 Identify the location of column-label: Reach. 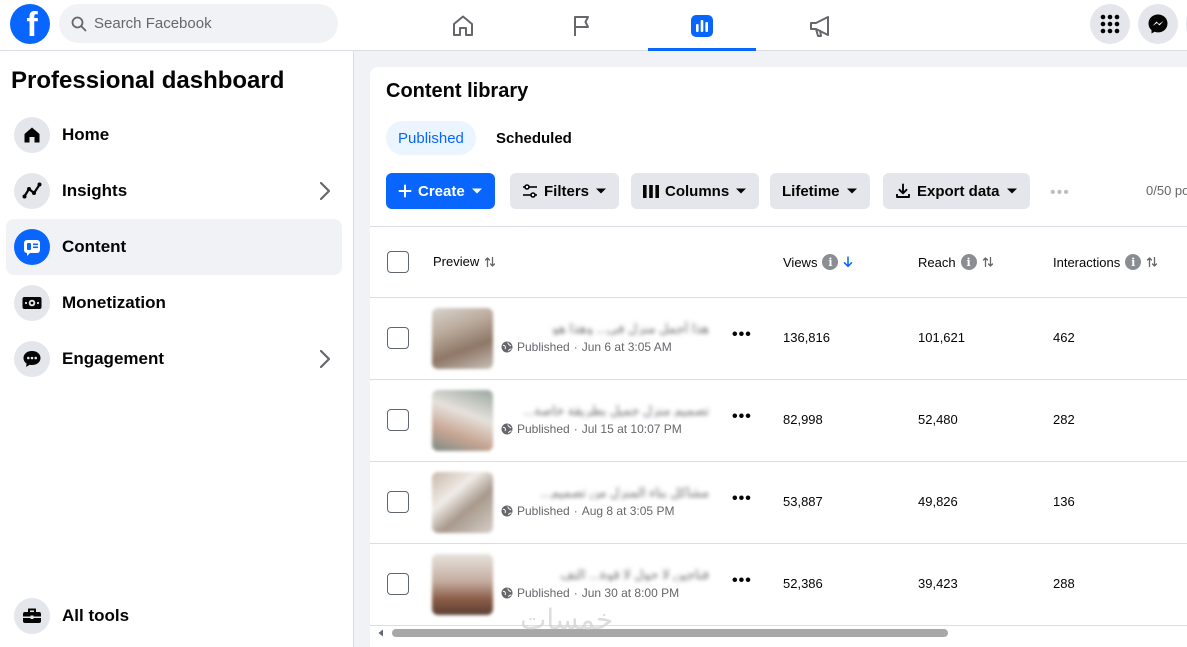
(937, 262).